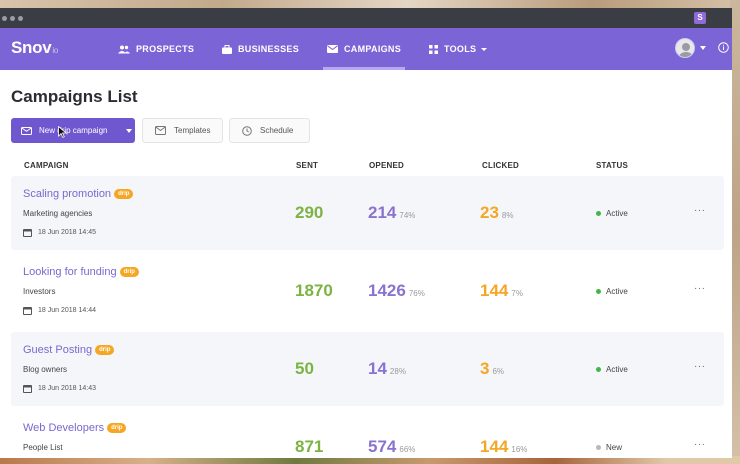 The height and width of the screenshot is (464, 740). Describe the element at coordinates (227, 49) in the screenshot. I see `briefcase-icon` at that location.